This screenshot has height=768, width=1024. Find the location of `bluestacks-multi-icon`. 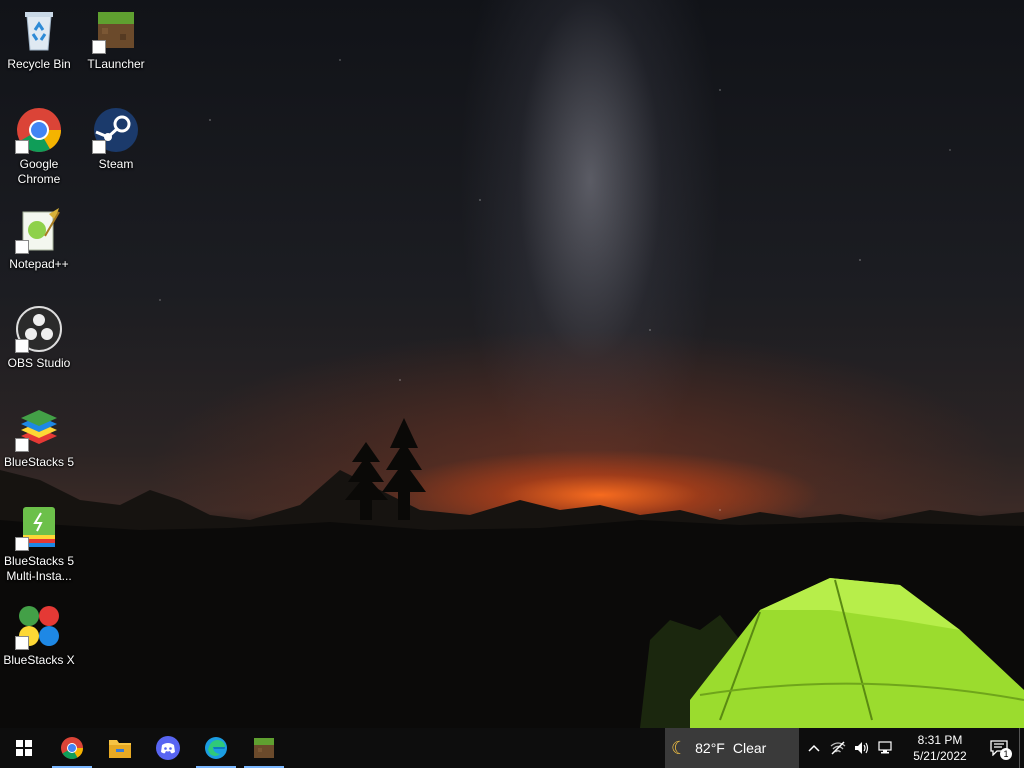

bluestacks-multi-icon is located at coordinates (39, 527).